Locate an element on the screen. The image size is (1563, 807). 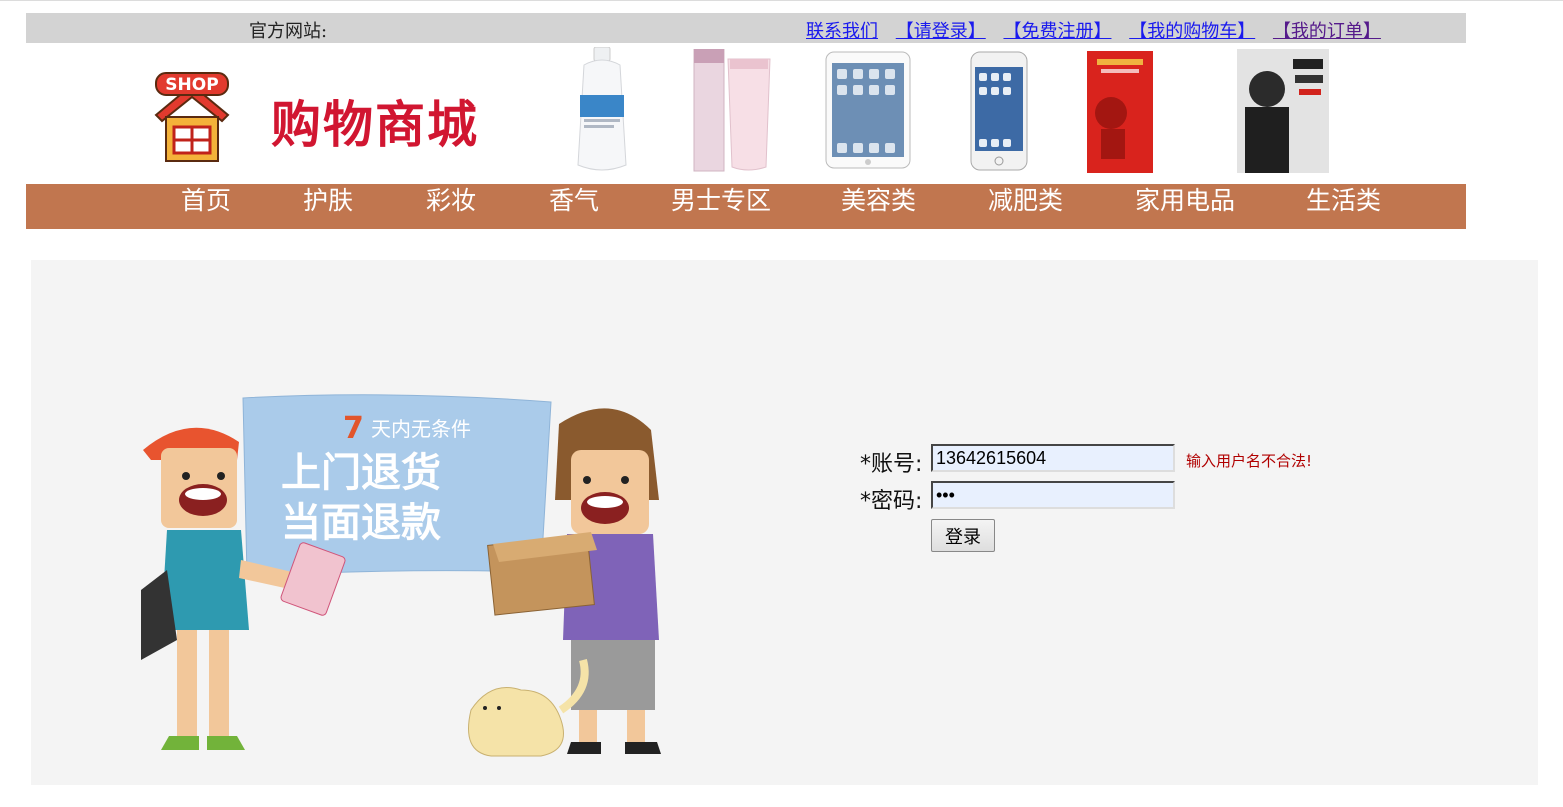
top-links: 联系我们 【请登录】 【免费注册】 【我的购物车】 【我的订单】 is located at coordinates (1099, 30).